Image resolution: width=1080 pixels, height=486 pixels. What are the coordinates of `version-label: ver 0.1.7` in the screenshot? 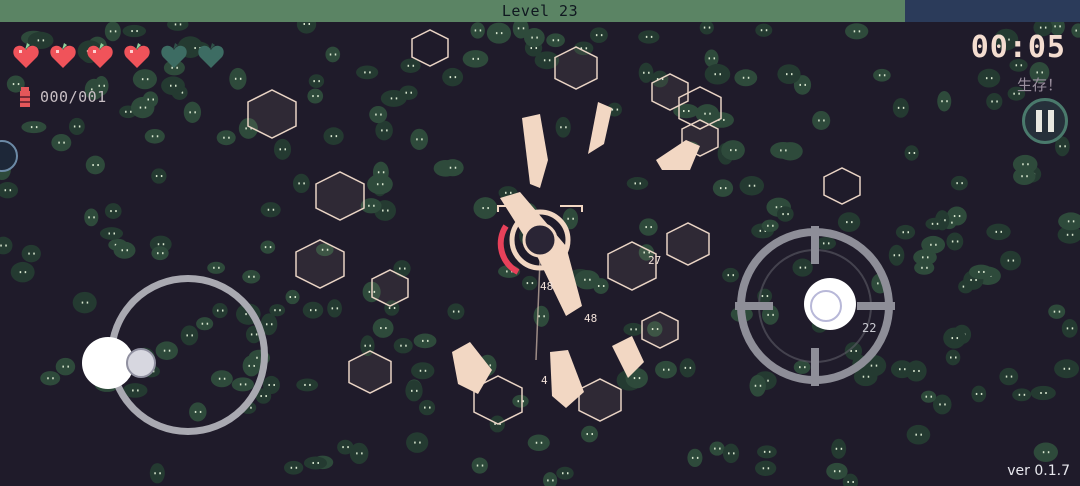 It's located at (1038, 471).